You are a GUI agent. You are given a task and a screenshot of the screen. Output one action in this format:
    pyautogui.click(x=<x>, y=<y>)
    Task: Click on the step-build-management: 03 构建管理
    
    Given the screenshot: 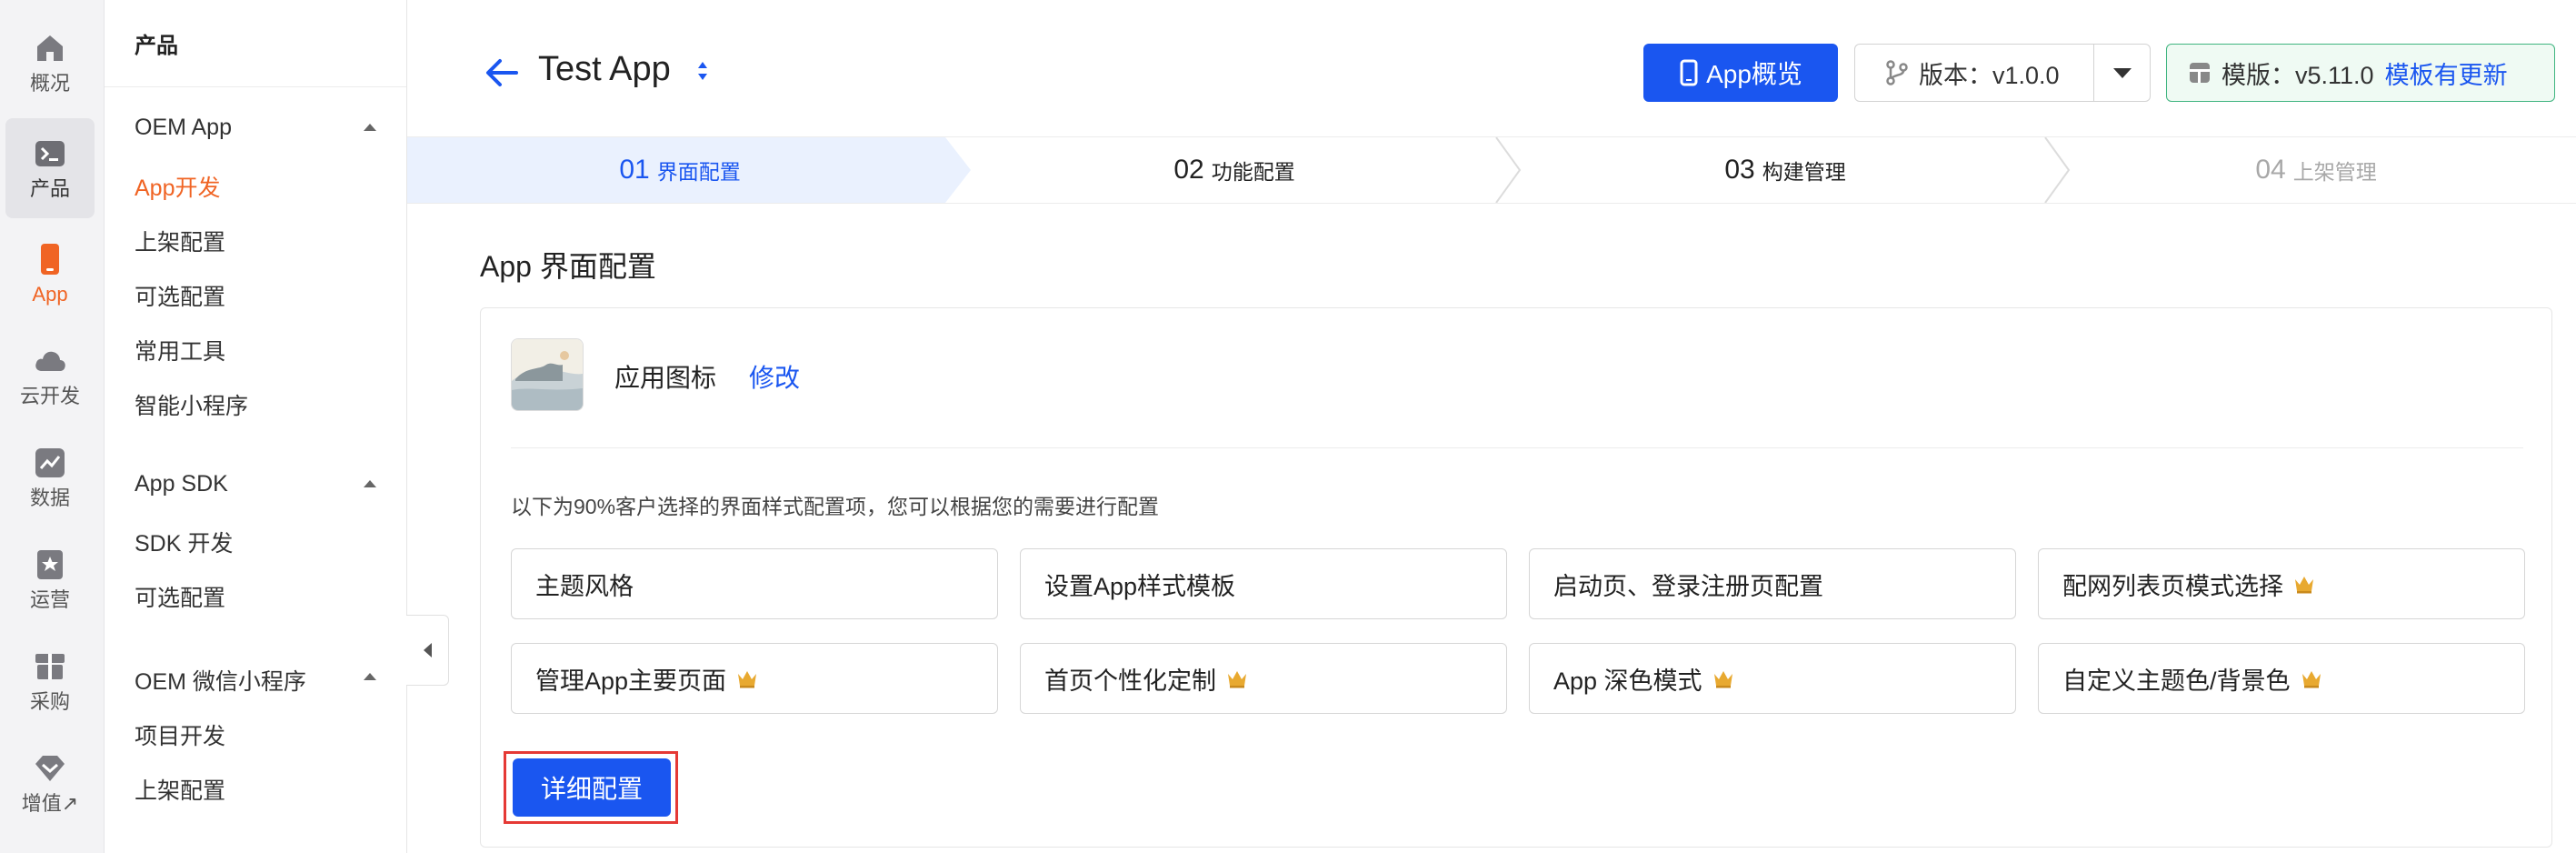 What is the action you would take?
    pyautogui.click(x=1785, y=170)
    